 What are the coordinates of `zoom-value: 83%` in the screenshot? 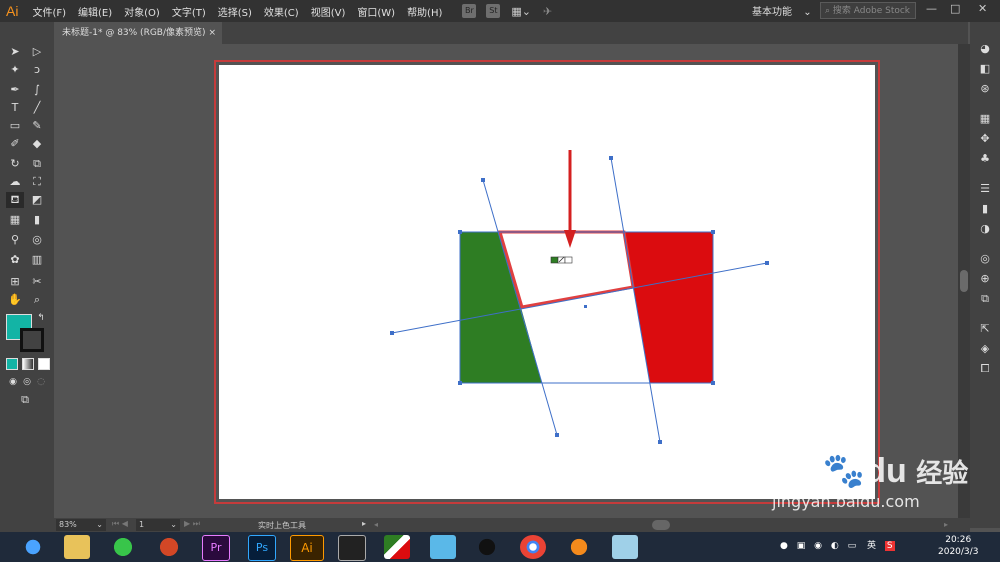 It's located at (68, 524).